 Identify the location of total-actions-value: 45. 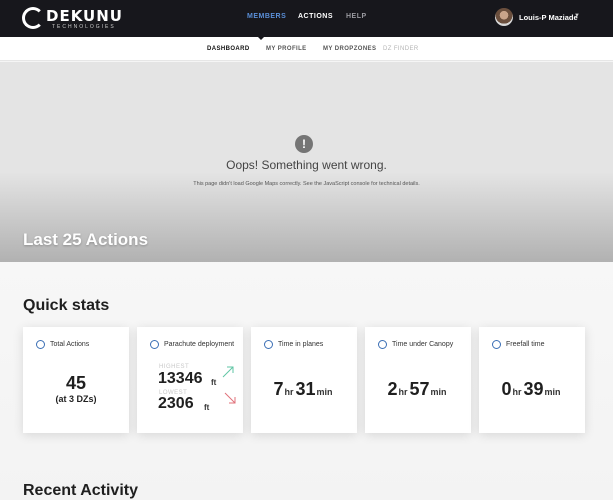
(76, 383).